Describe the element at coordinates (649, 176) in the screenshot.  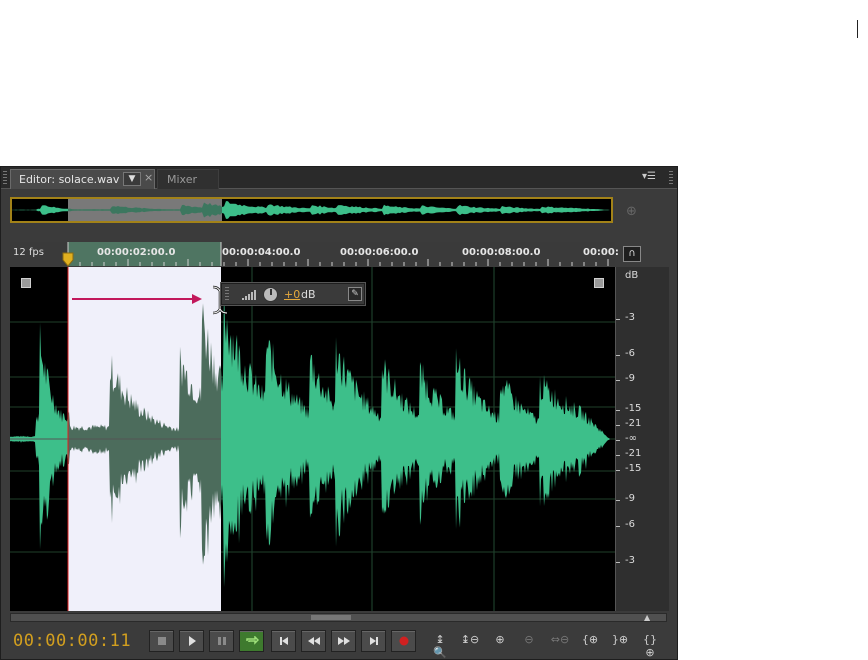
I see `panel-menu-icon: ▾☰` at that location.